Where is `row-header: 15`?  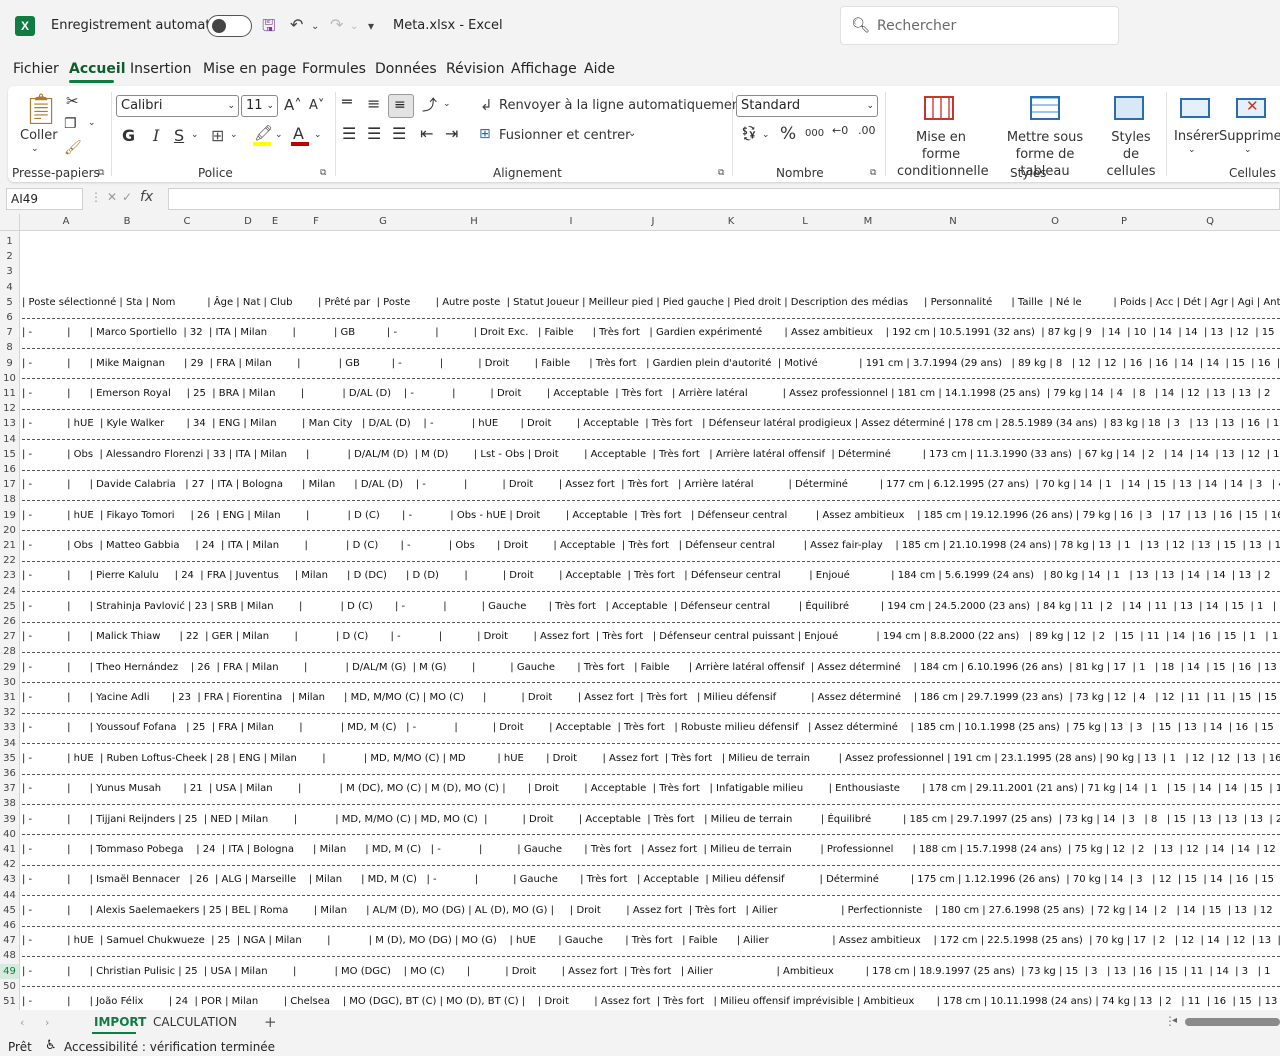 row-header: 15 is located at coordinates (9, 454).